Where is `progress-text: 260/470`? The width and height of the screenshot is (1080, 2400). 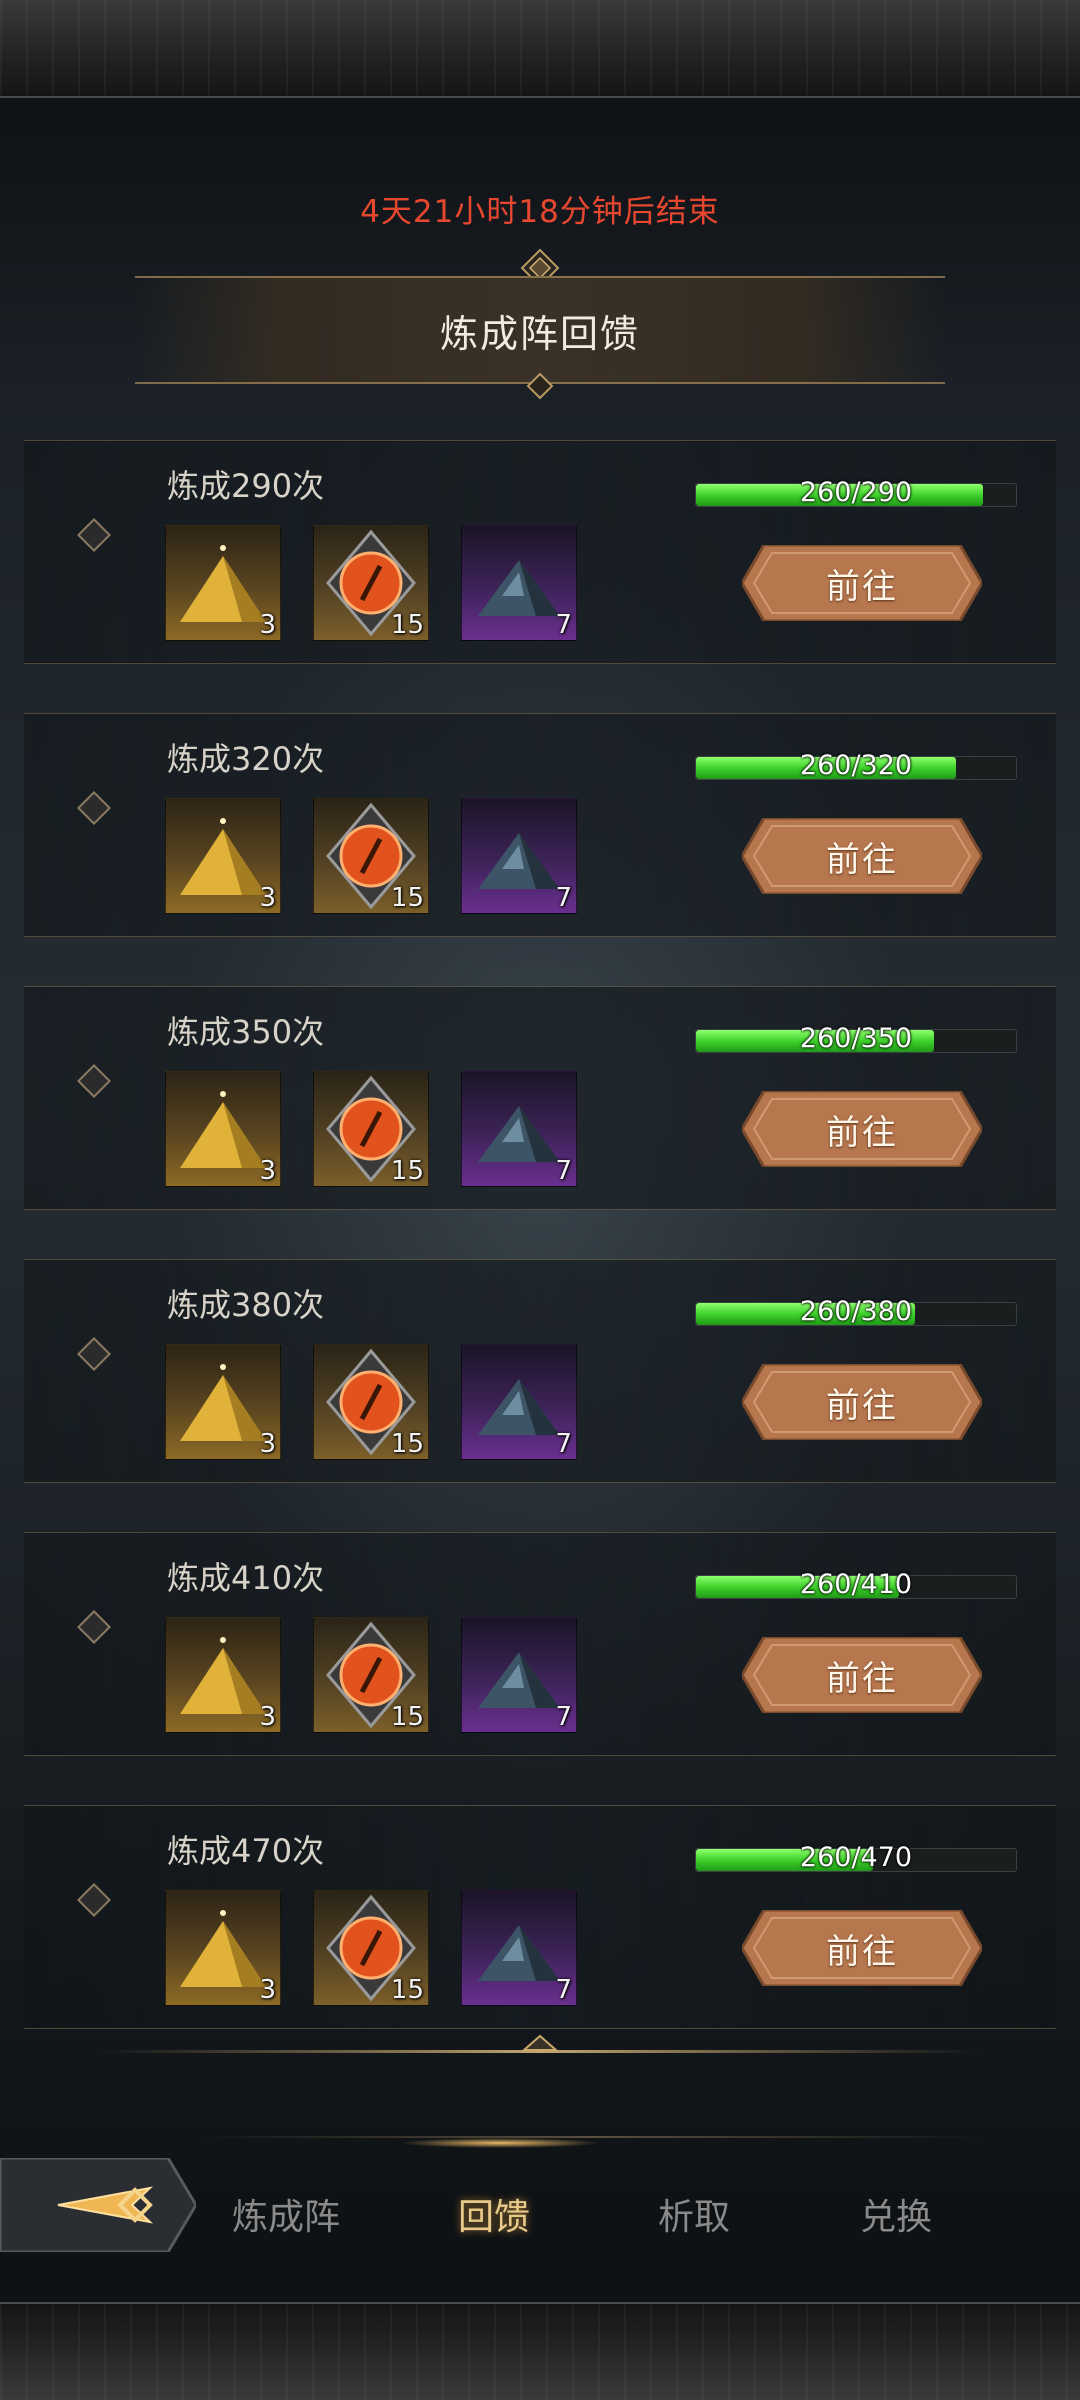 progress-text: 260/470 is located at coordinates (856, 1857).